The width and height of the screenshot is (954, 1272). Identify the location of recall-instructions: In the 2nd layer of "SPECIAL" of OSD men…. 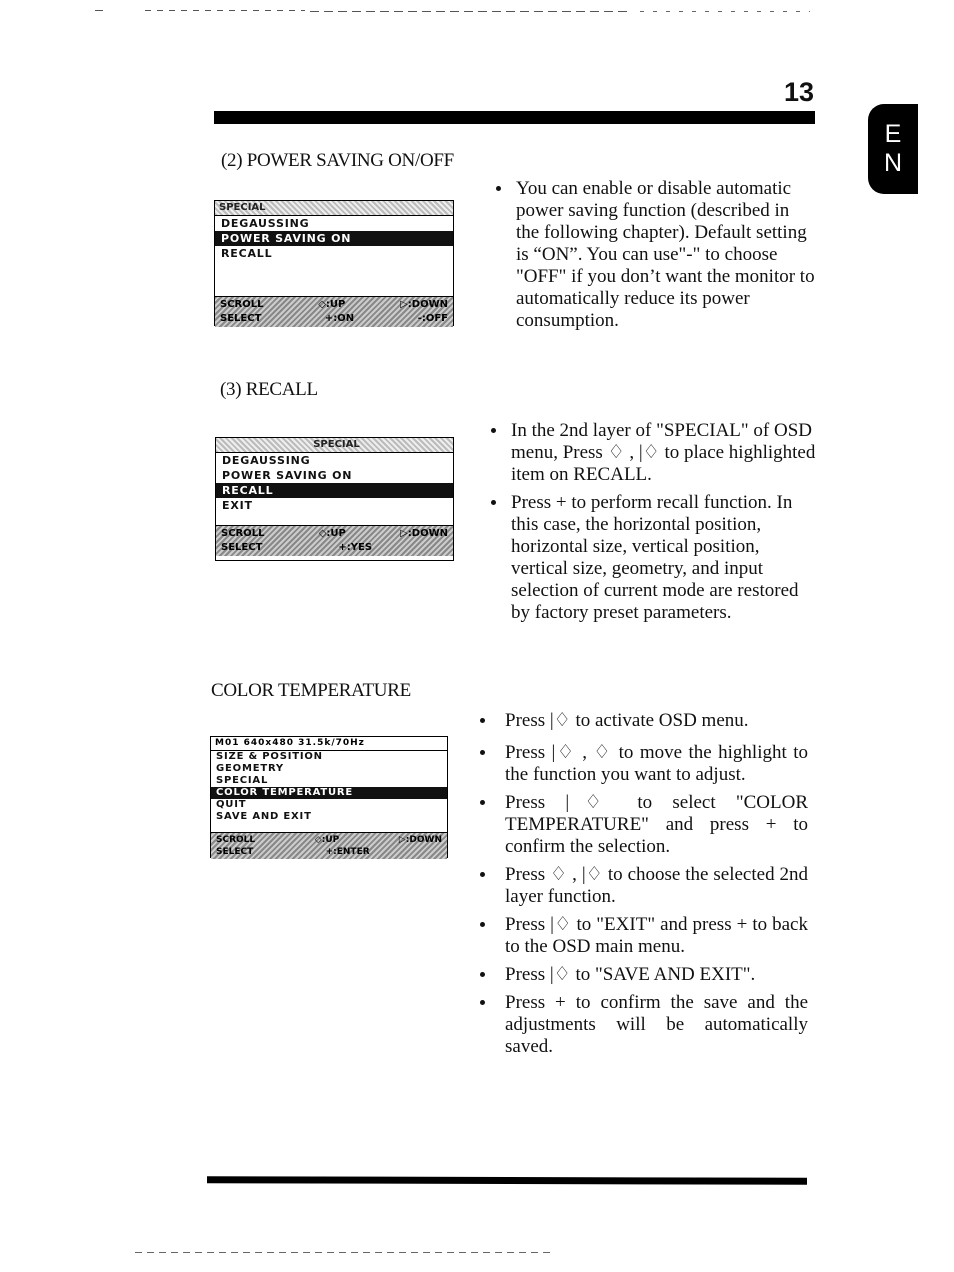
(654, 522).